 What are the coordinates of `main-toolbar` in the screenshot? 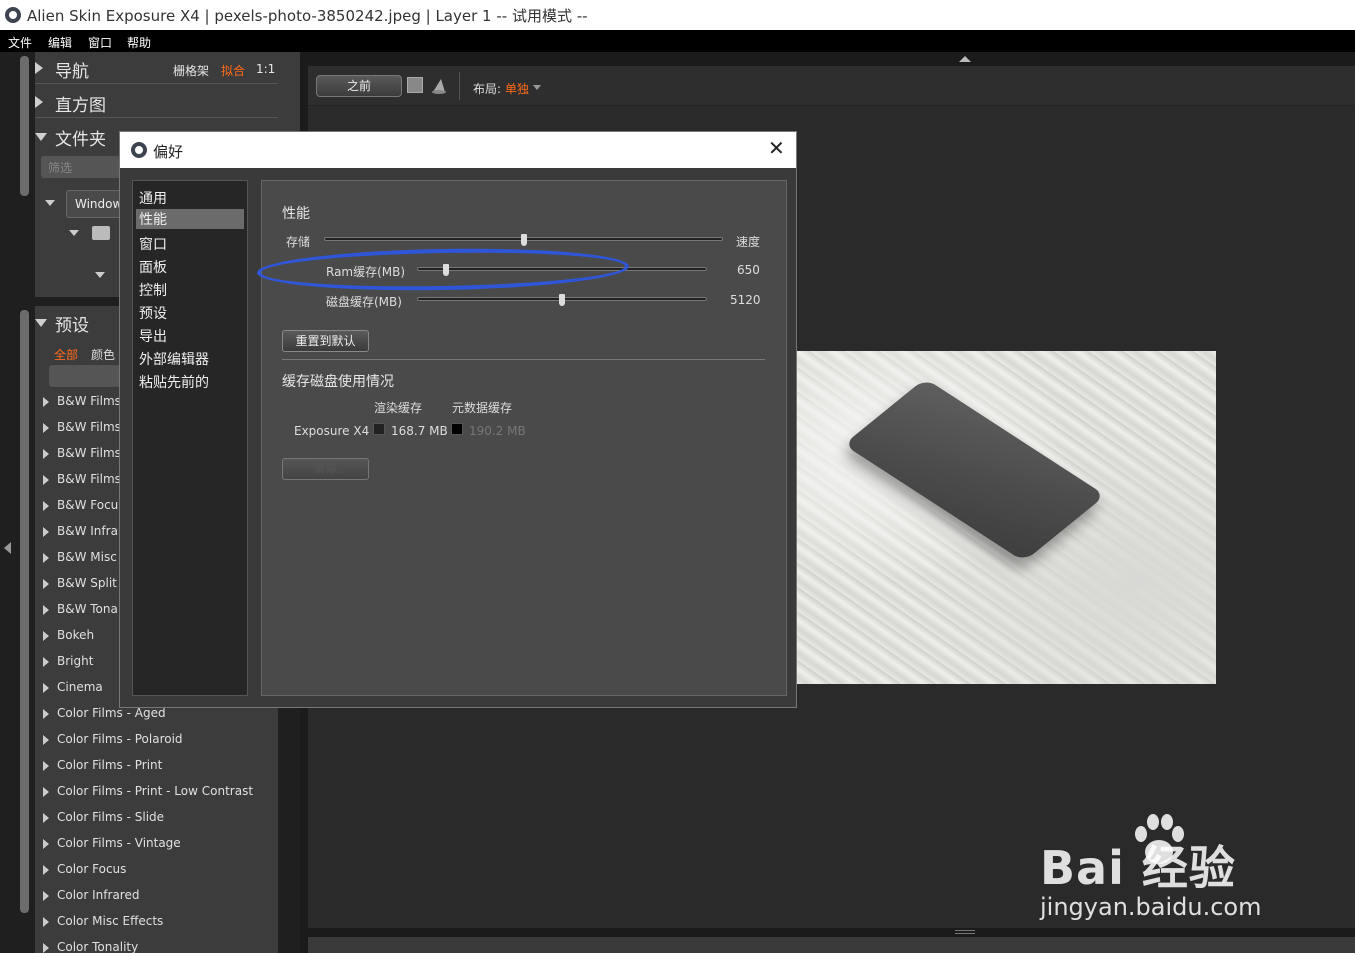 It's located at (831, 86).